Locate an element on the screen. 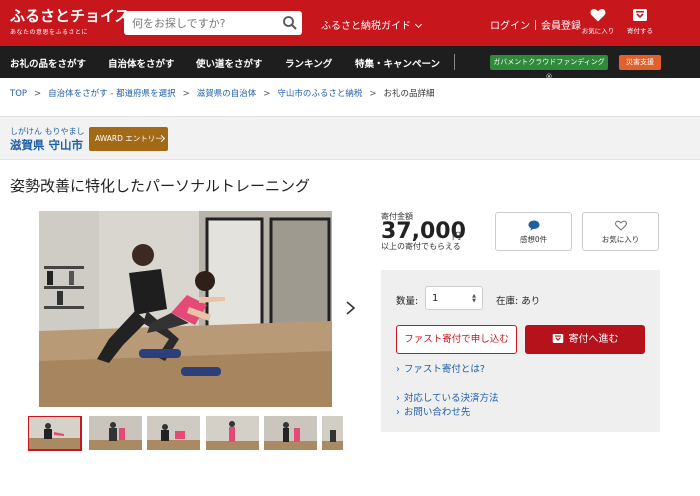 The width and height of the screenshot is (700, 496). proceed-to-donate-label: 寄付へ進む is located at coordinates (593, 339).